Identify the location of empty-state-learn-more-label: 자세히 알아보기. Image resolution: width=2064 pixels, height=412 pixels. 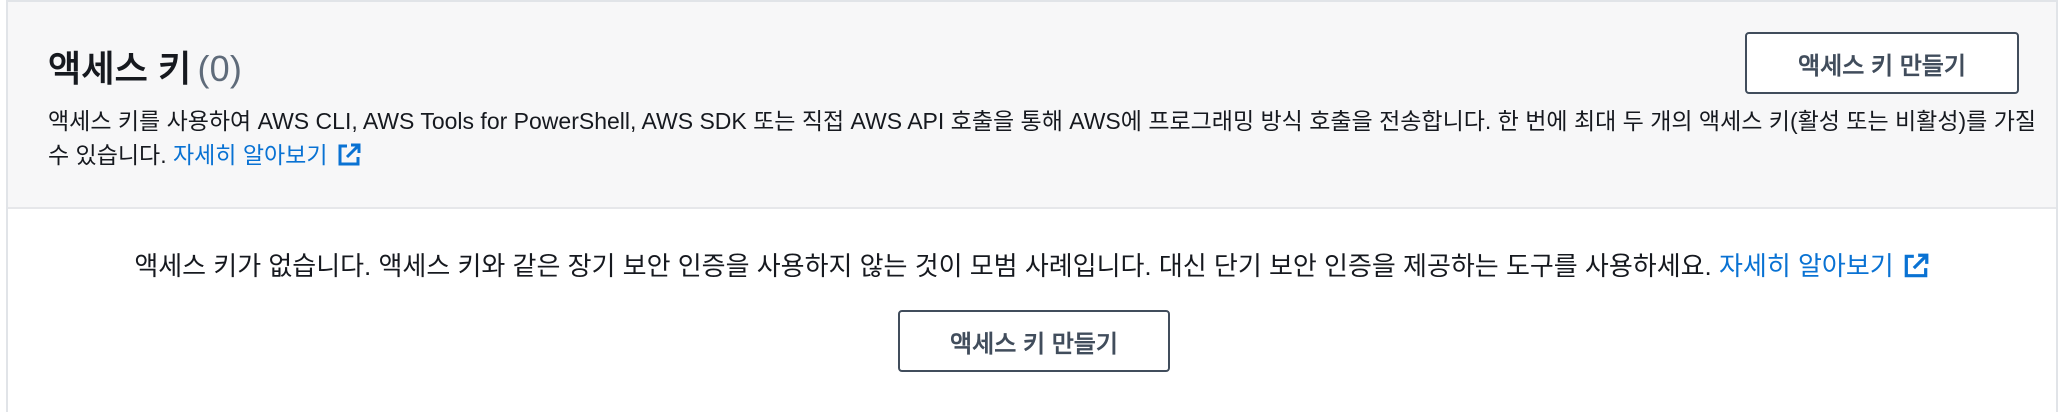
(1806, 266).